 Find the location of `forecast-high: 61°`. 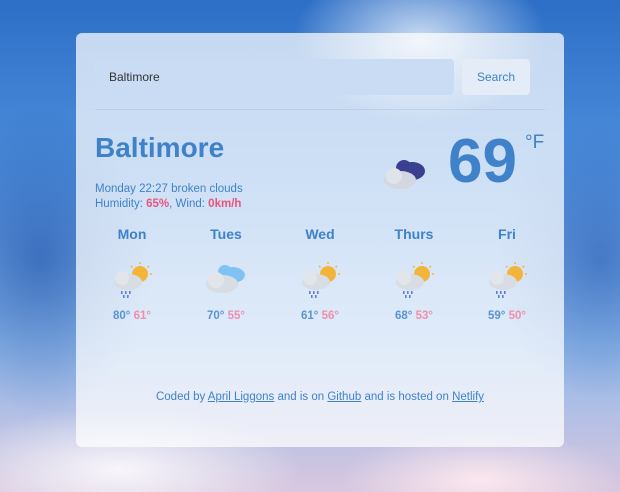

forecast-high: 61° is located at coordinates (310, 316).